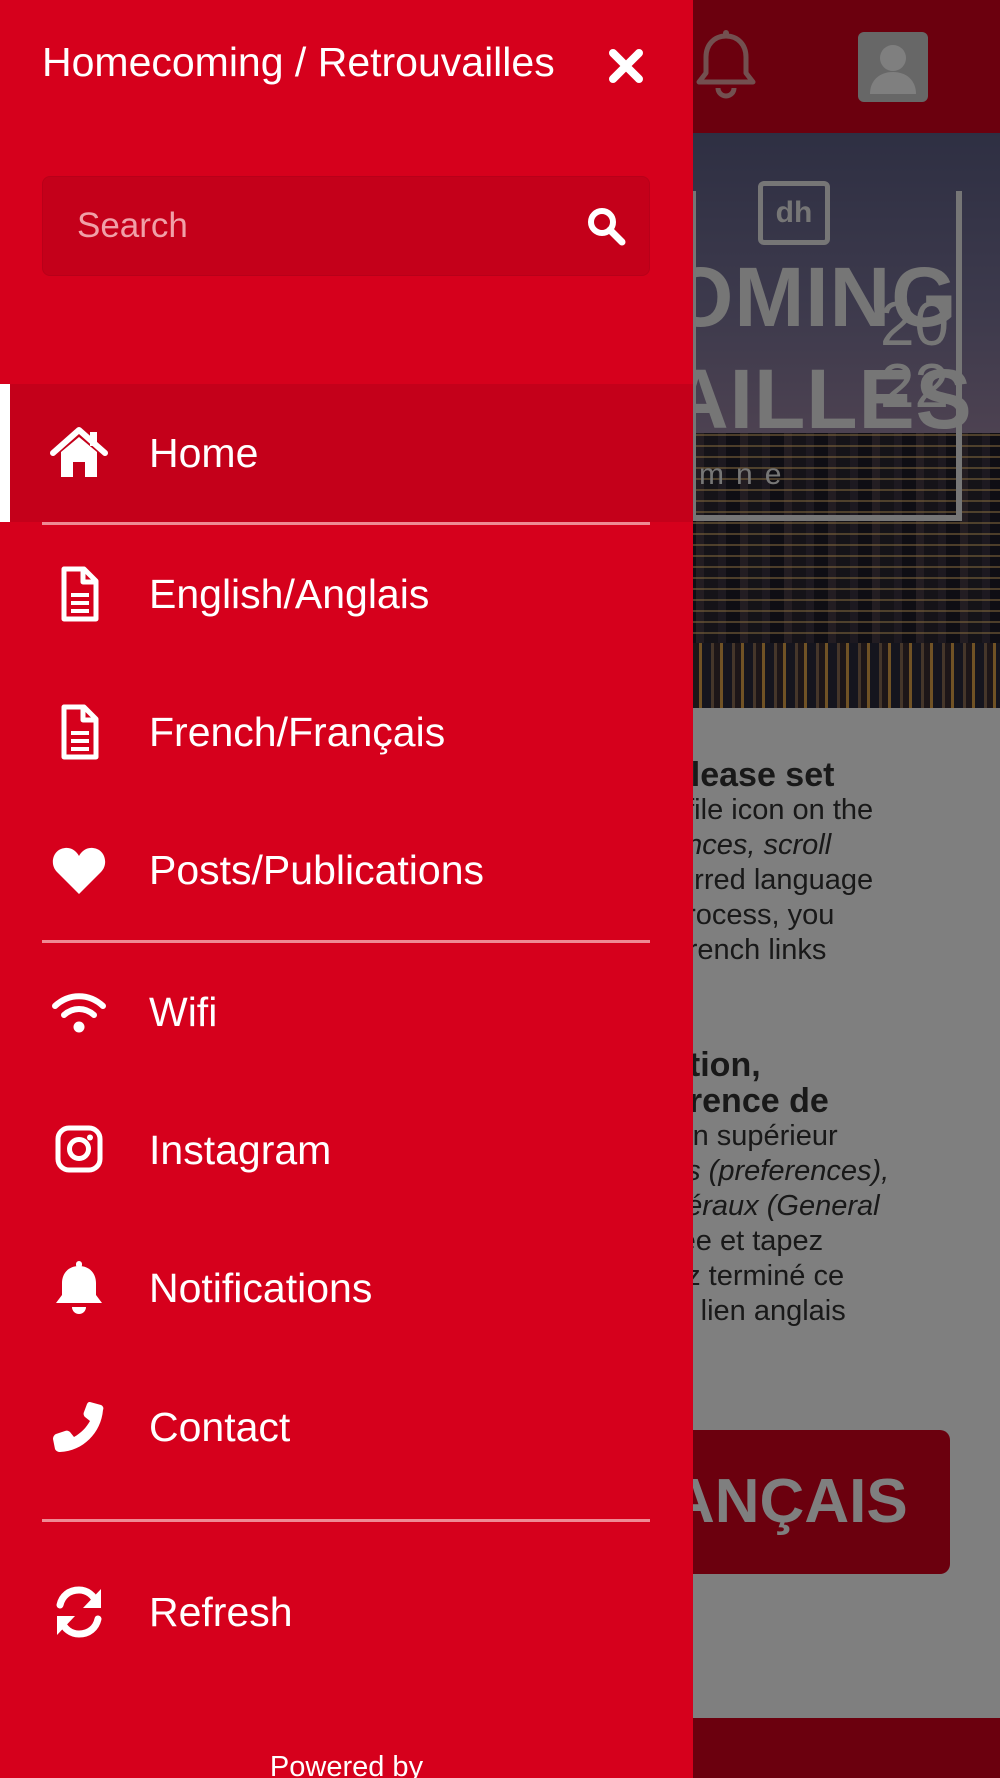 The width and height of the screenshot is (1000, 1778). I want to click on powered-by-footer: Powered by, so click(346, 1764).